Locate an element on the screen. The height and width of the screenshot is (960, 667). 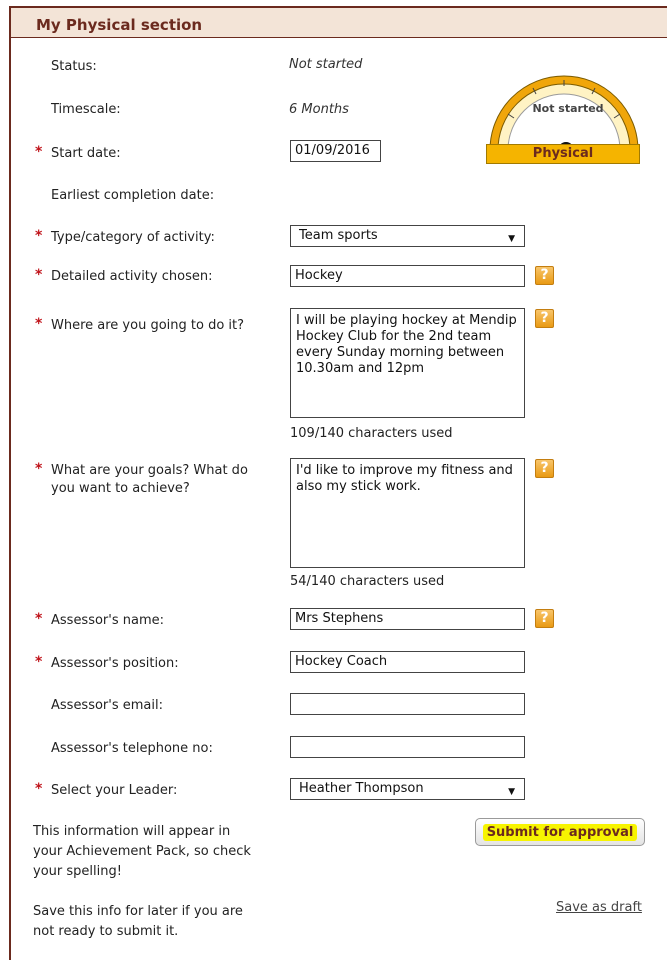
activity-type-label: Type/category of activity: is located at coordinates (133, 237).